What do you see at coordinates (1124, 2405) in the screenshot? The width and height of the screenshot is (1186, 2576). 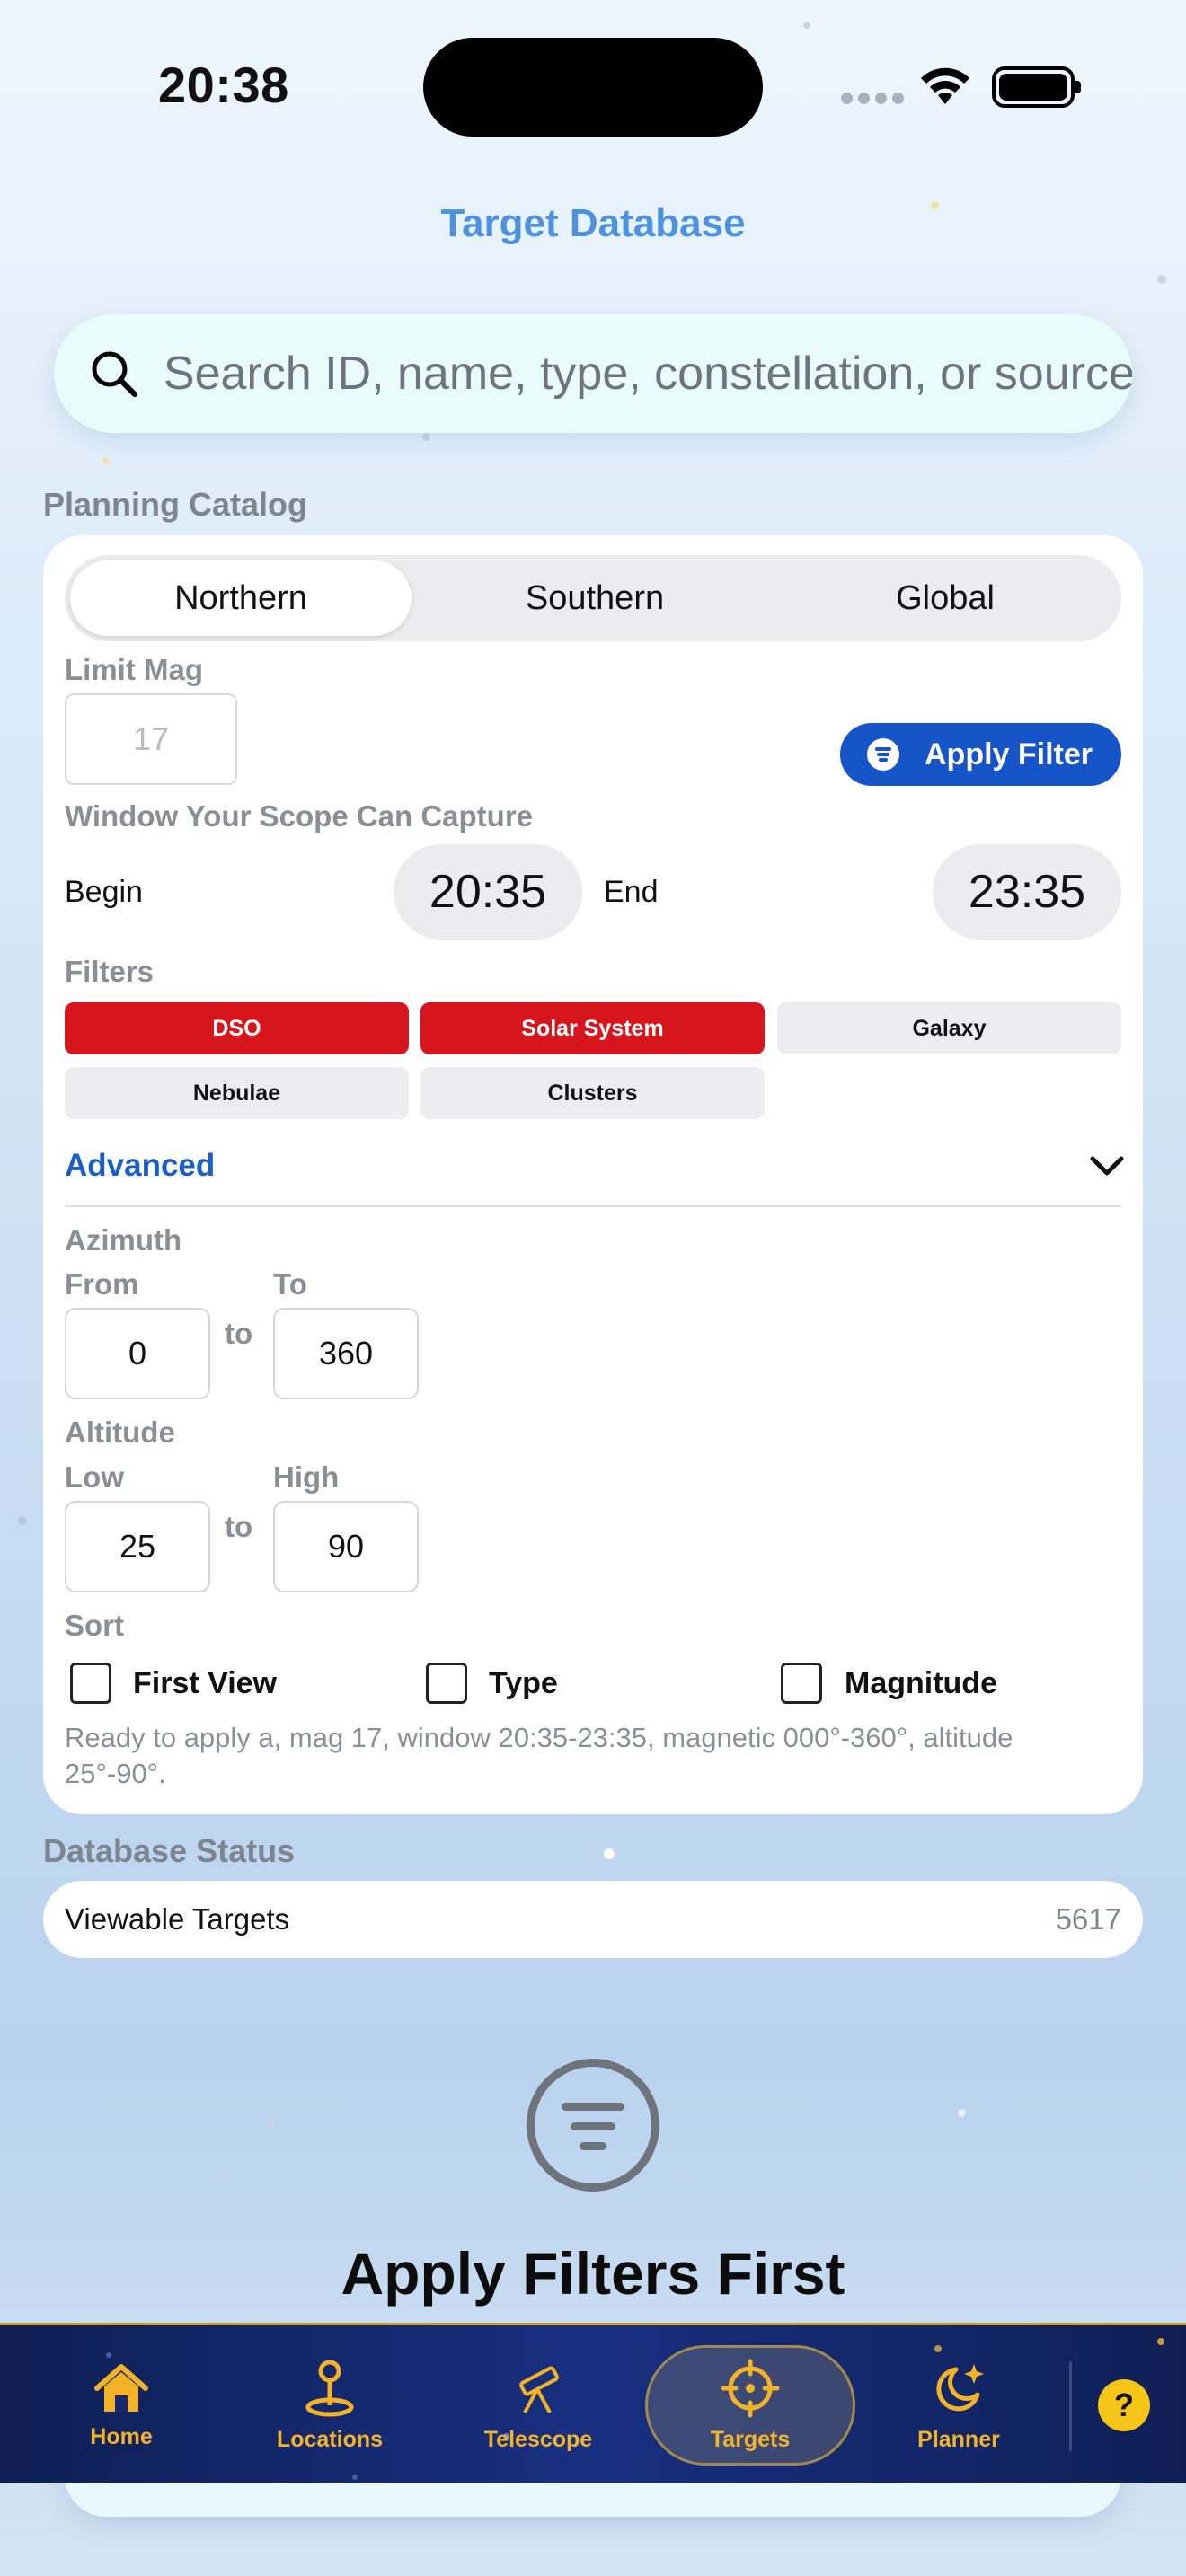 I see `help-button: ?` at bounding box center [1124, 2405].